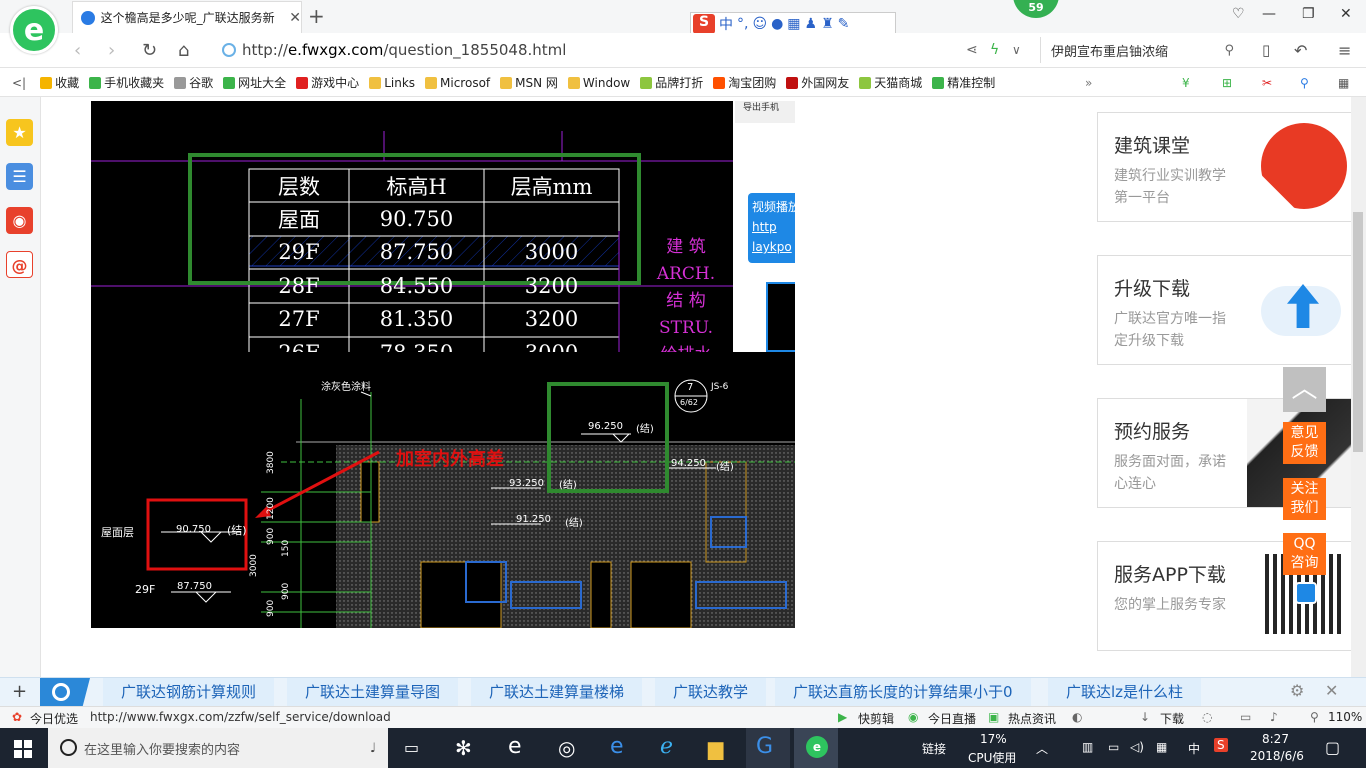 The height and width of the screenshot is (768, 1366). What do you see at coordinates (1172, 718) in the screenshot?
I see `download-label: 下载` at bounding box center [1172, 718].